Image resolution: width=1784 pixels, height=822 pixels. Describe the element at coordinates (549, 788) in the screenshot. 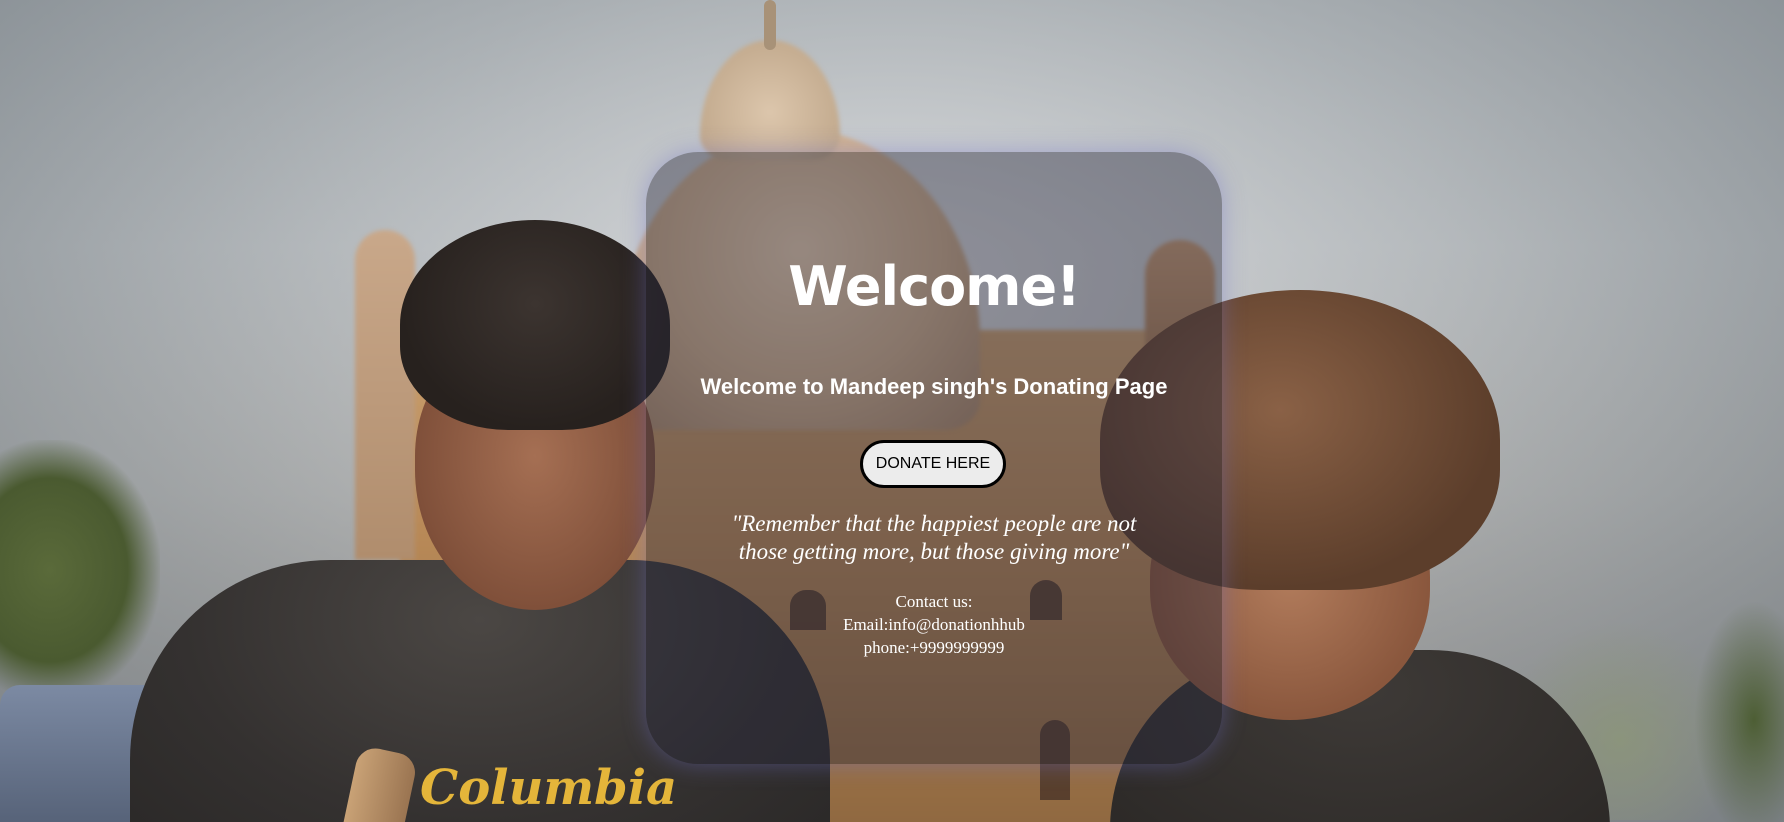

I see `shirt-logo: Columbia` at that location.